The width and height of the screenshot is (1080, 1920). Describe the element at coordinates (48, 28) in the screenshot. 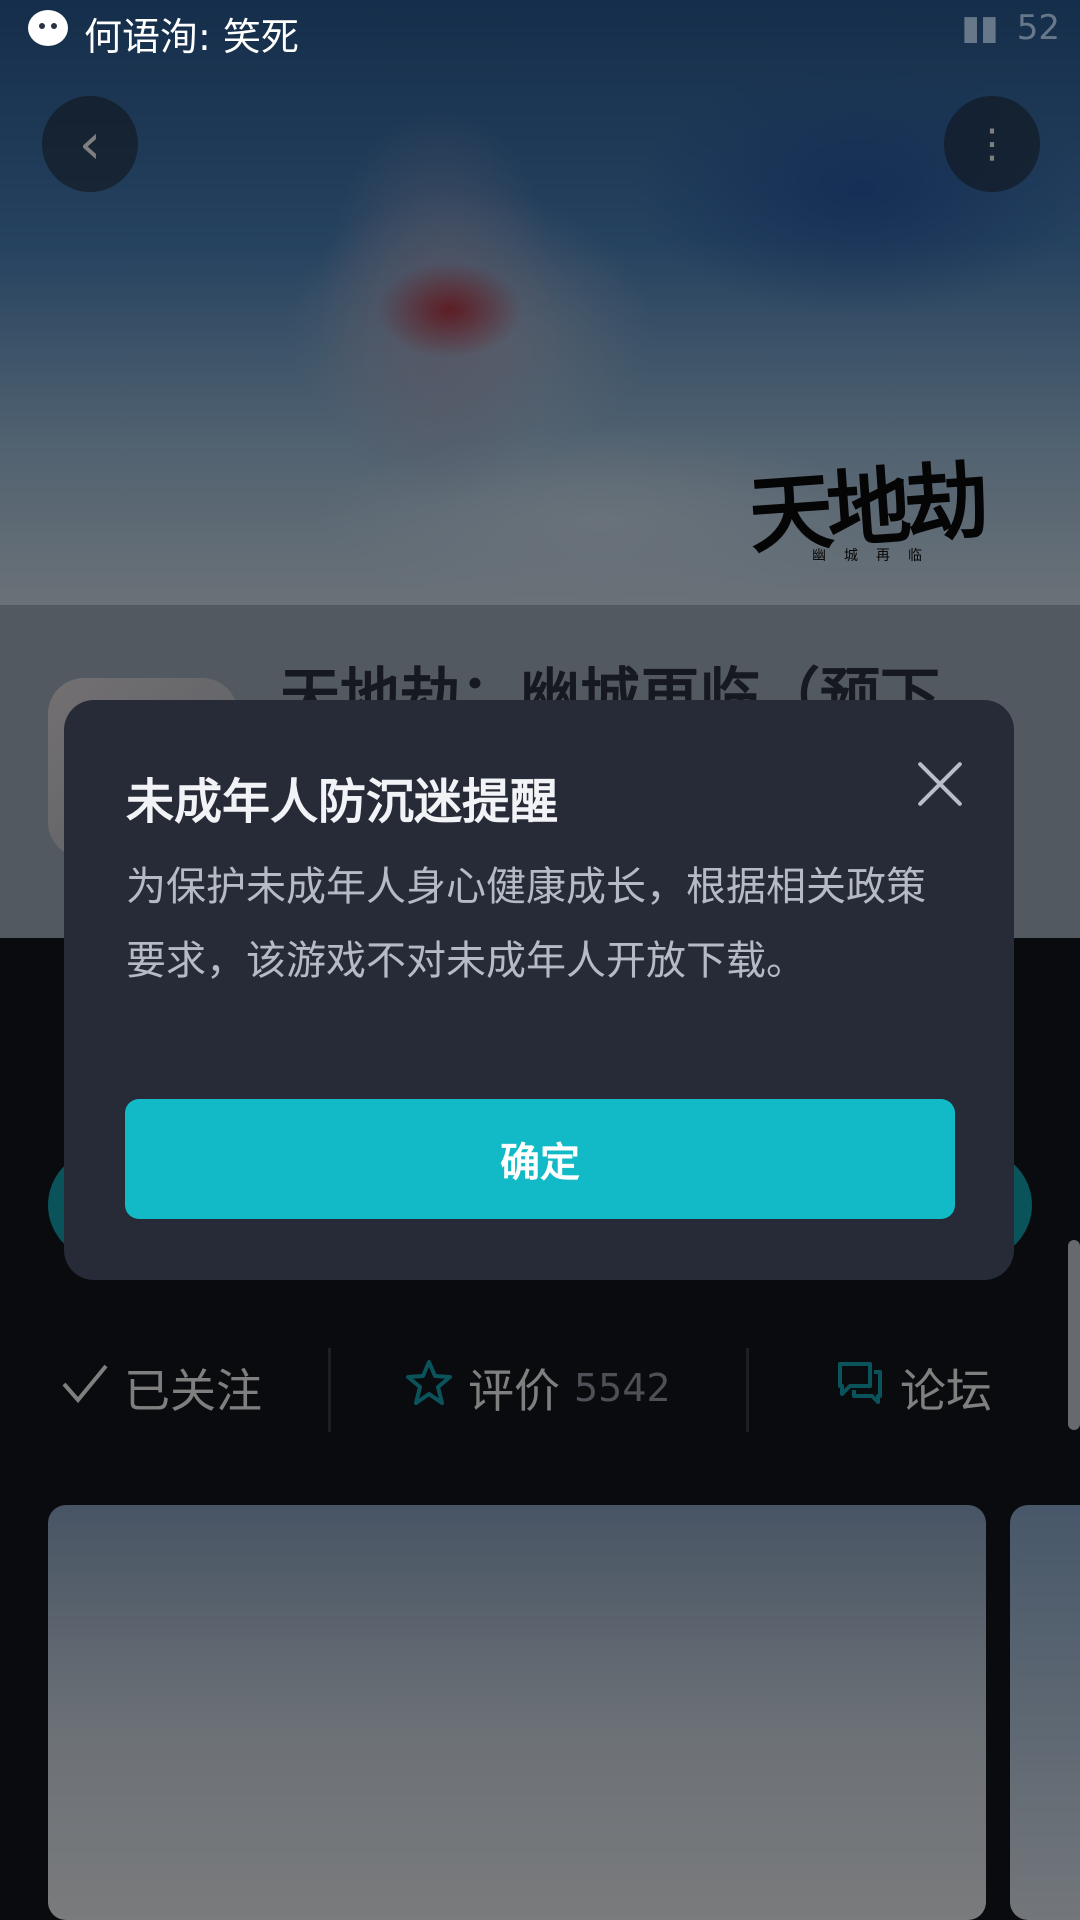

I see `wechat-icon` at that location.